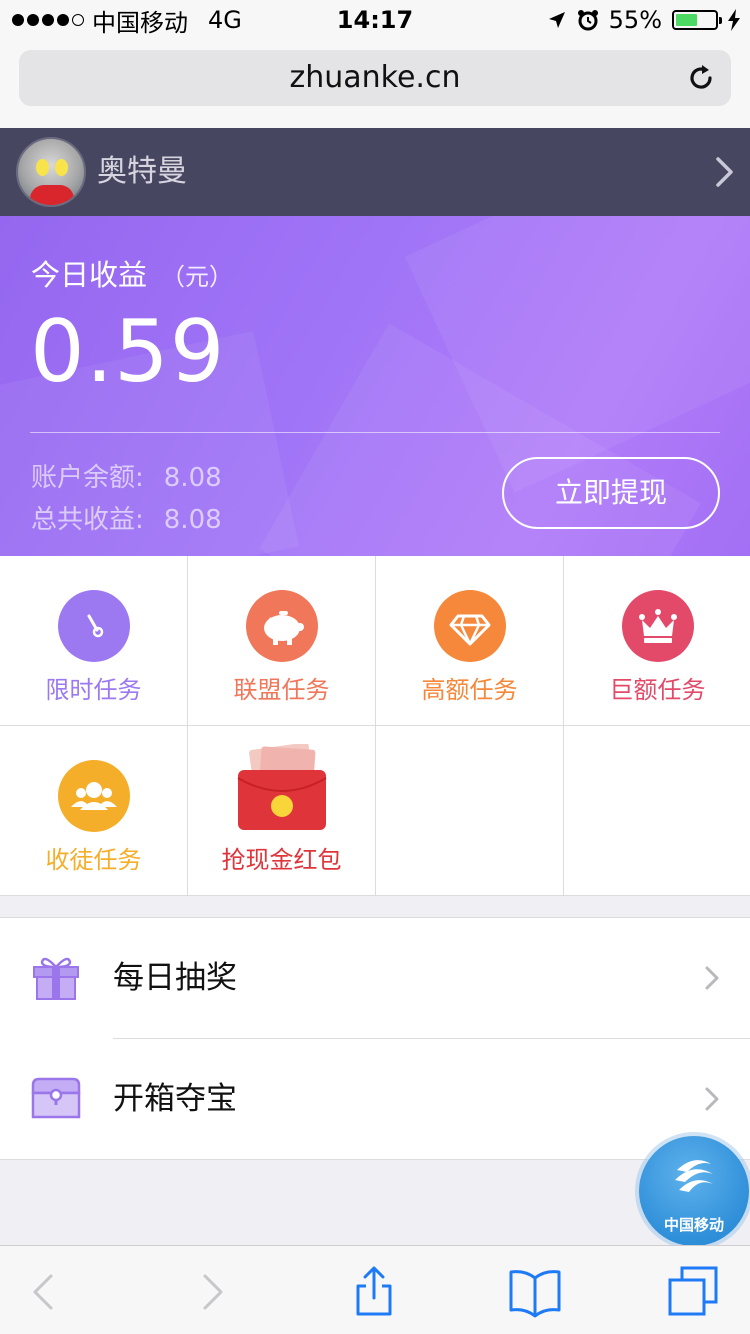  I want to click on battery-icon, so click(697, 20).